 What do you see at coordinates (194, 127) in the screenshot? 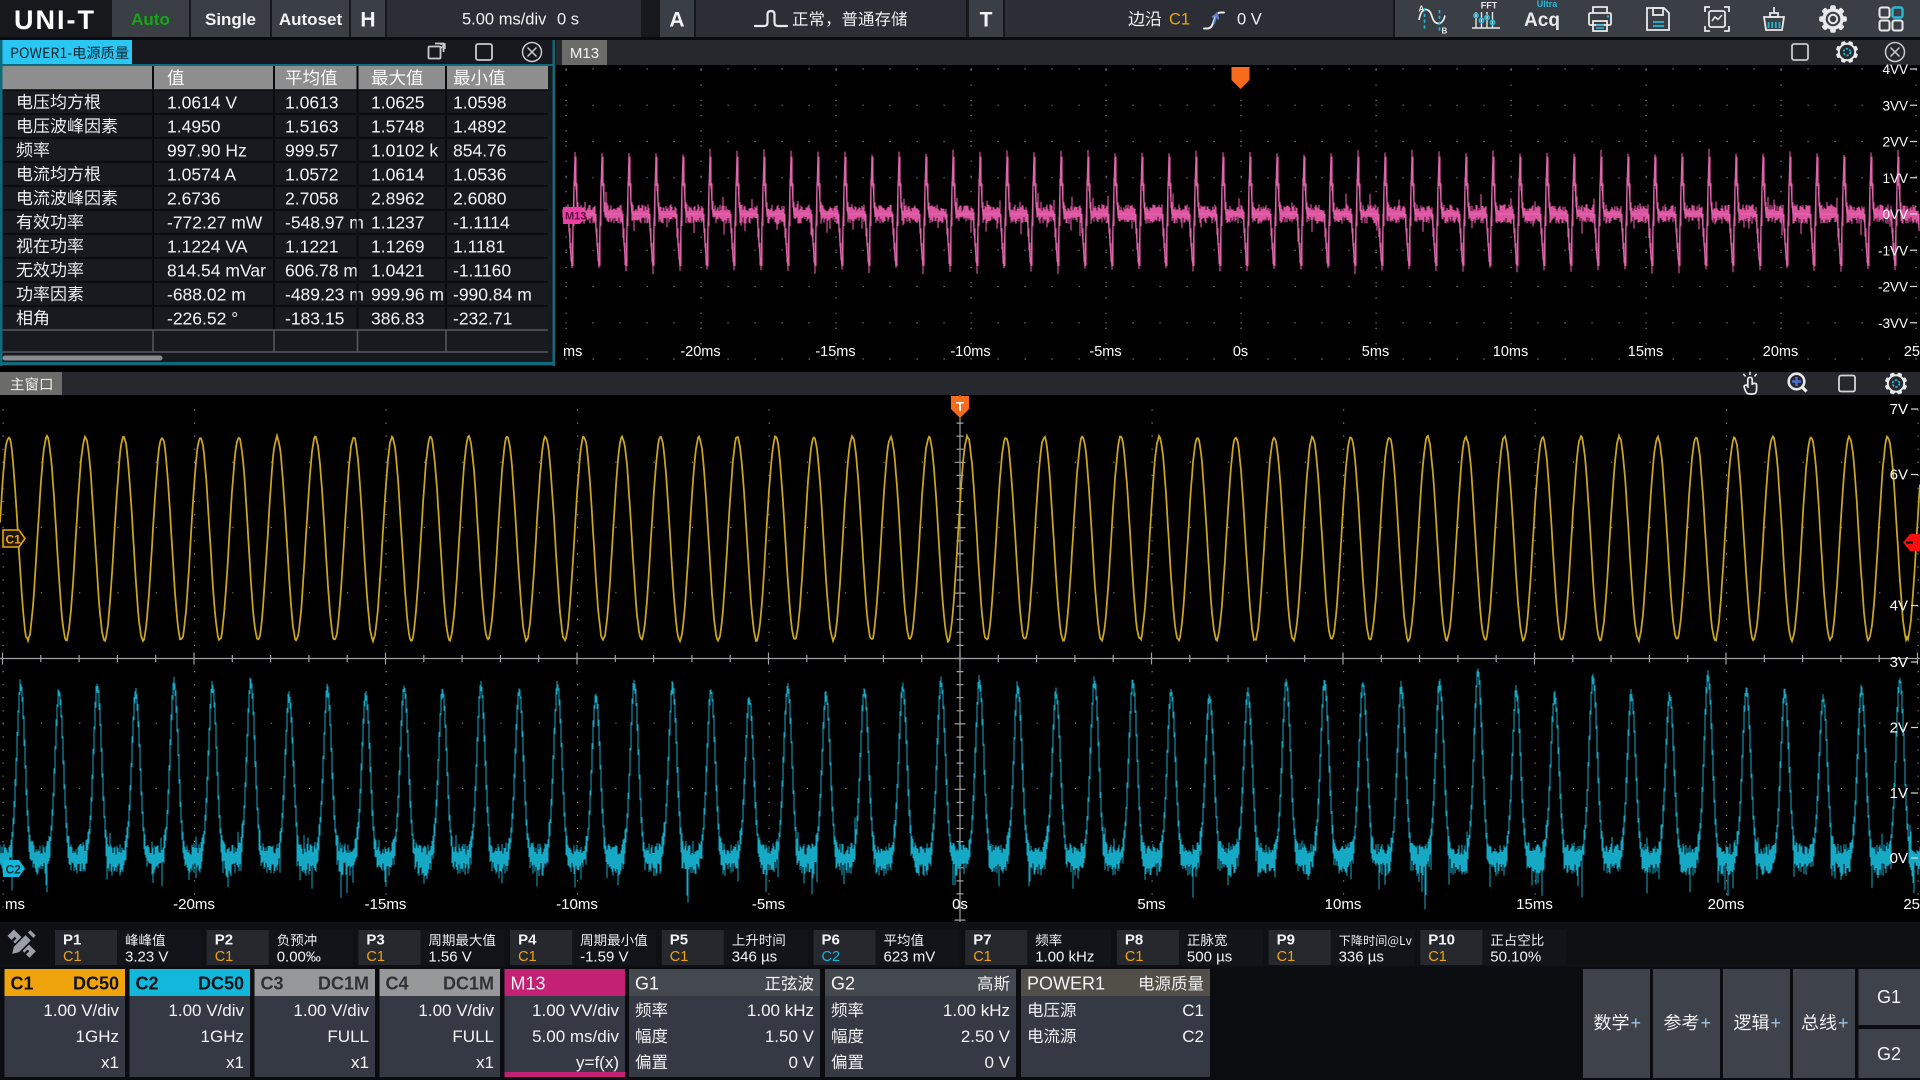
I see `svg-text: 1.4950` at bounding box center [194, 127].